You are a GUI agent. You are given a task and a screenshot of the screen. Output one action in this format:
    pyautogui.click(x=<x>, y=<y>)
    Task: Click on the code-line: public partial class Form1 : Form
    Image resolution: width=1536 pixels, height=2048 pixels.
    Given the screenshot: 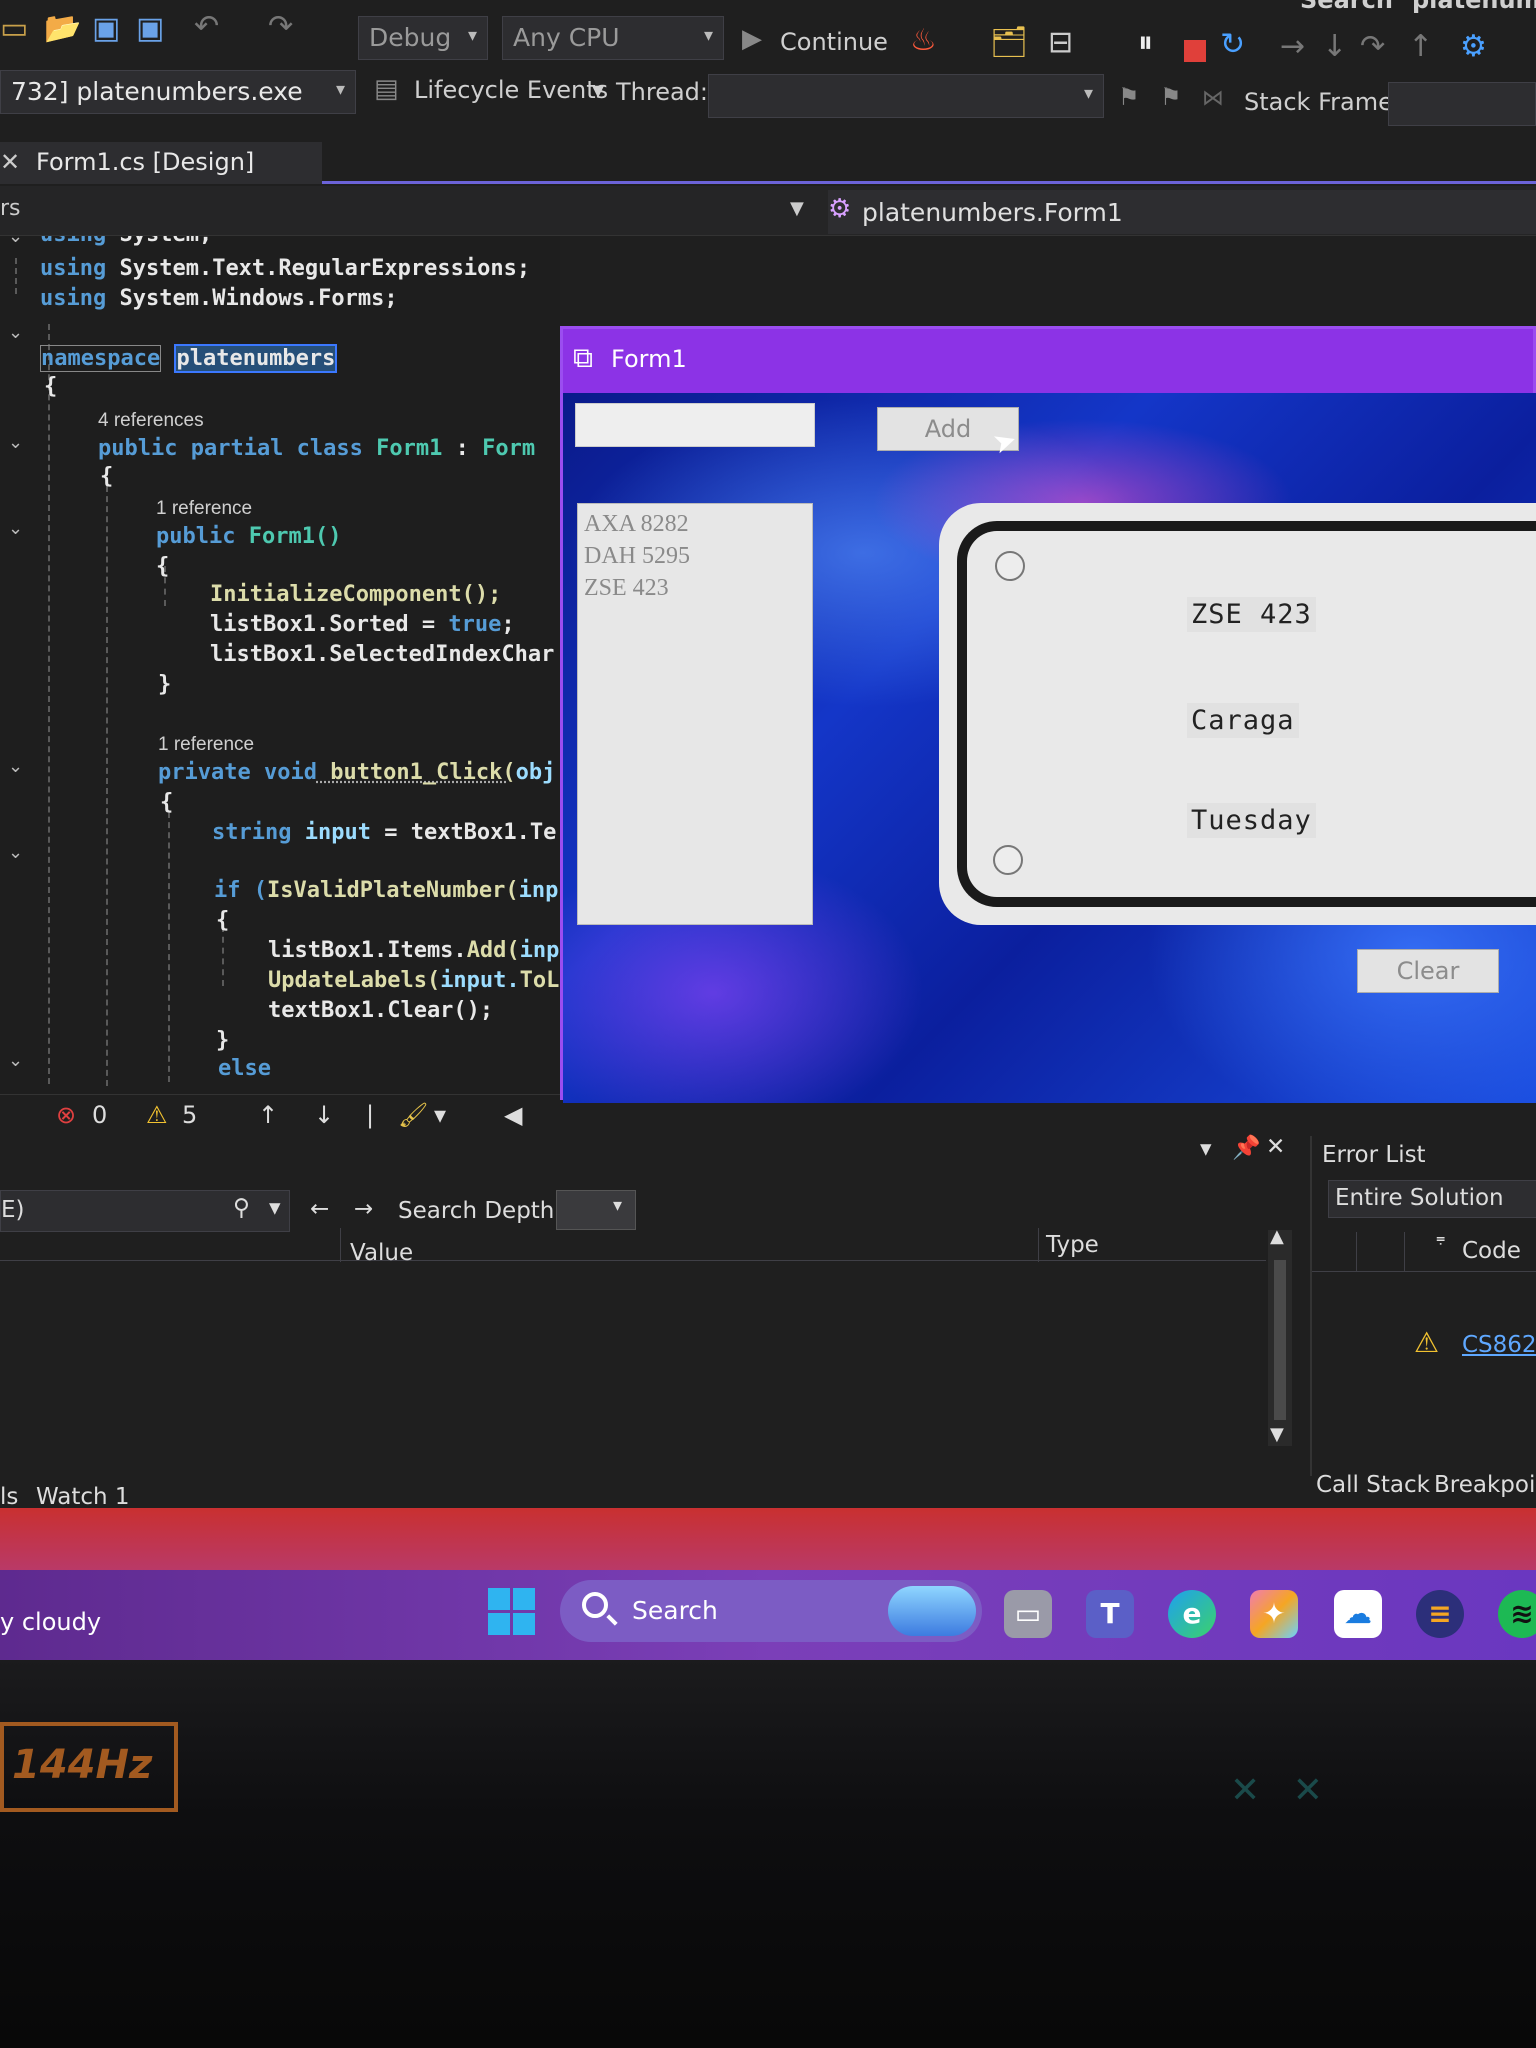 What is the action you would take?
    pyautogui.click(x=317, y=448)
    